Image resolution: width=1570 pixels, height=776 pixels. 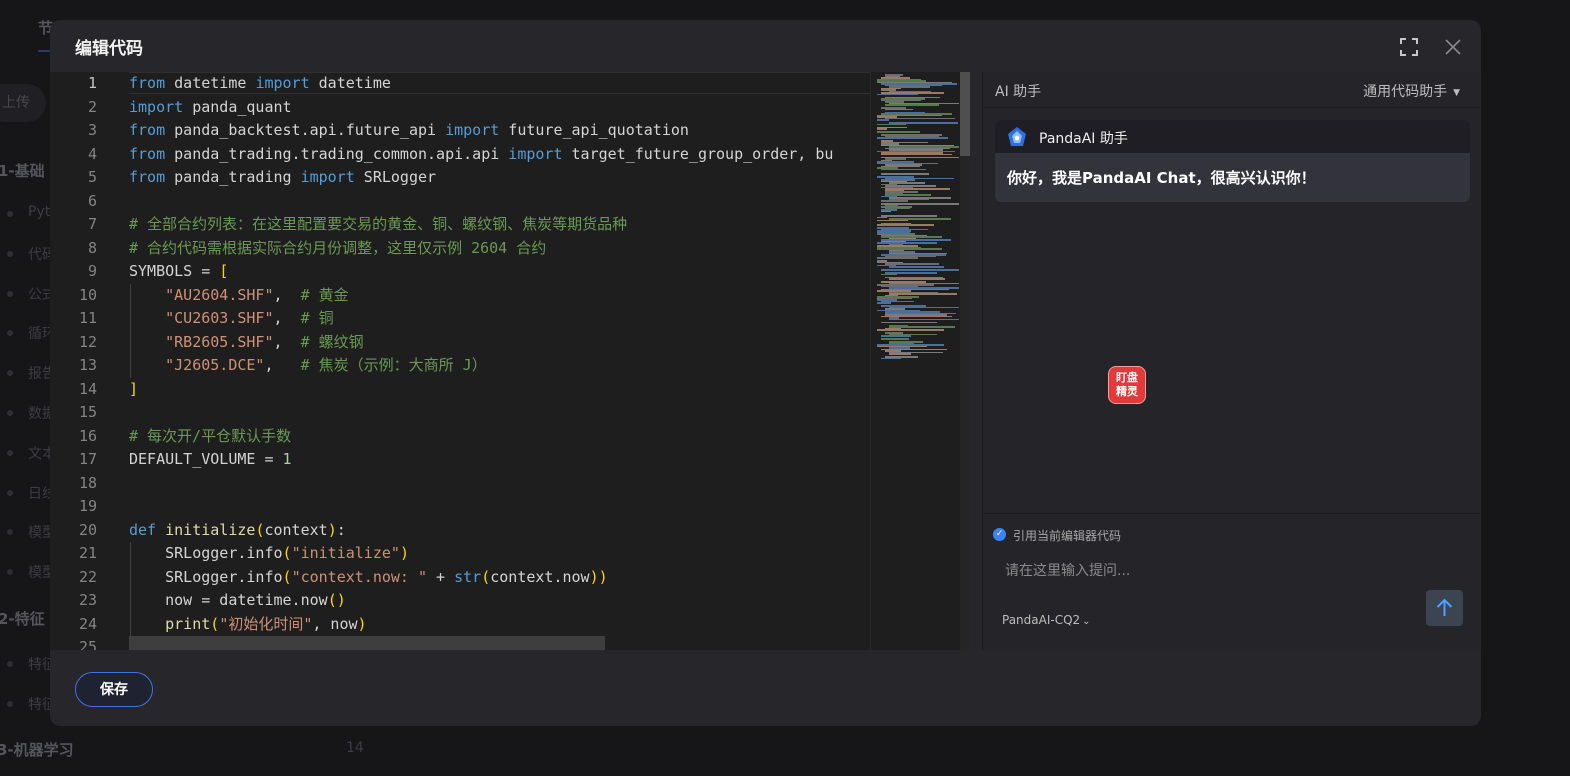 I want to click on model-label: PandaAI-CQ2, so click(x=1041, y=620).